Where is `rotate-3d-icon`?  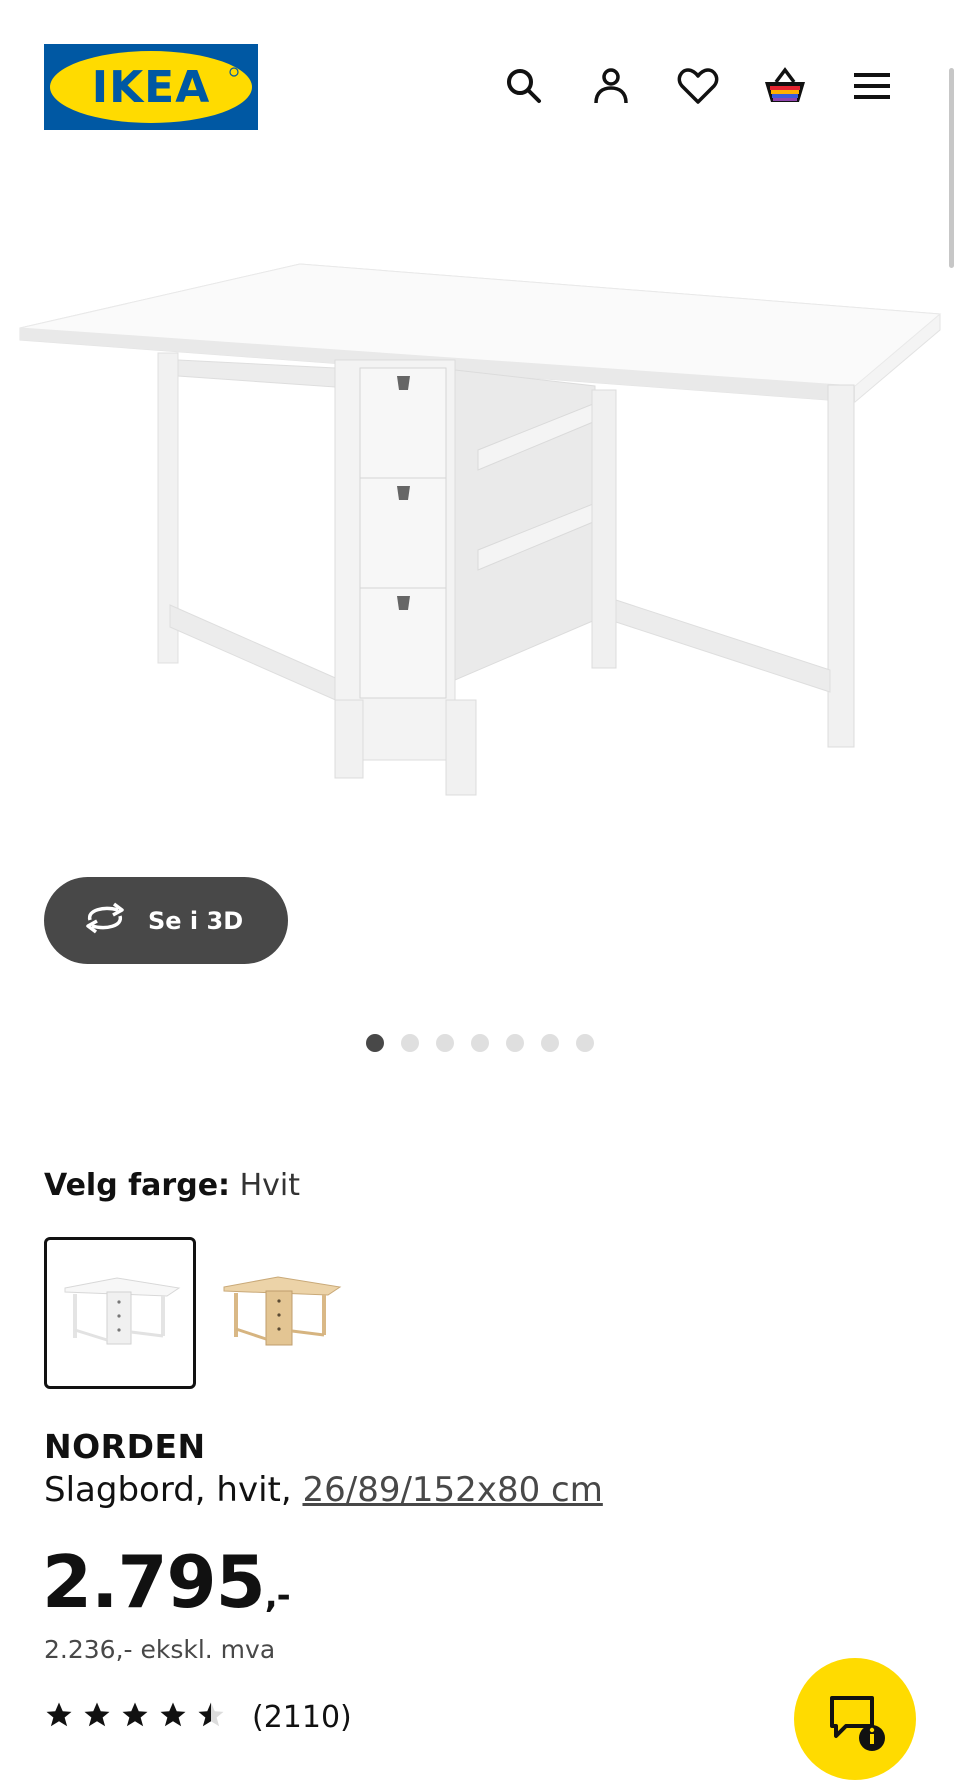 rotate-3d-icon is located at coordinates (105, 920).